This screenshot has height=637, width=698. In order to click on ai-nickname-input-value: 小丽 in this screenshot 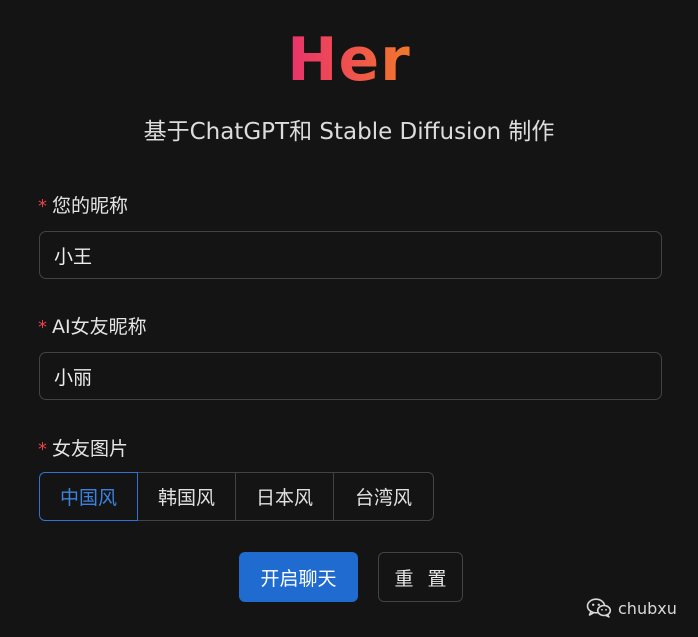, I will do `click(73, 377)`.